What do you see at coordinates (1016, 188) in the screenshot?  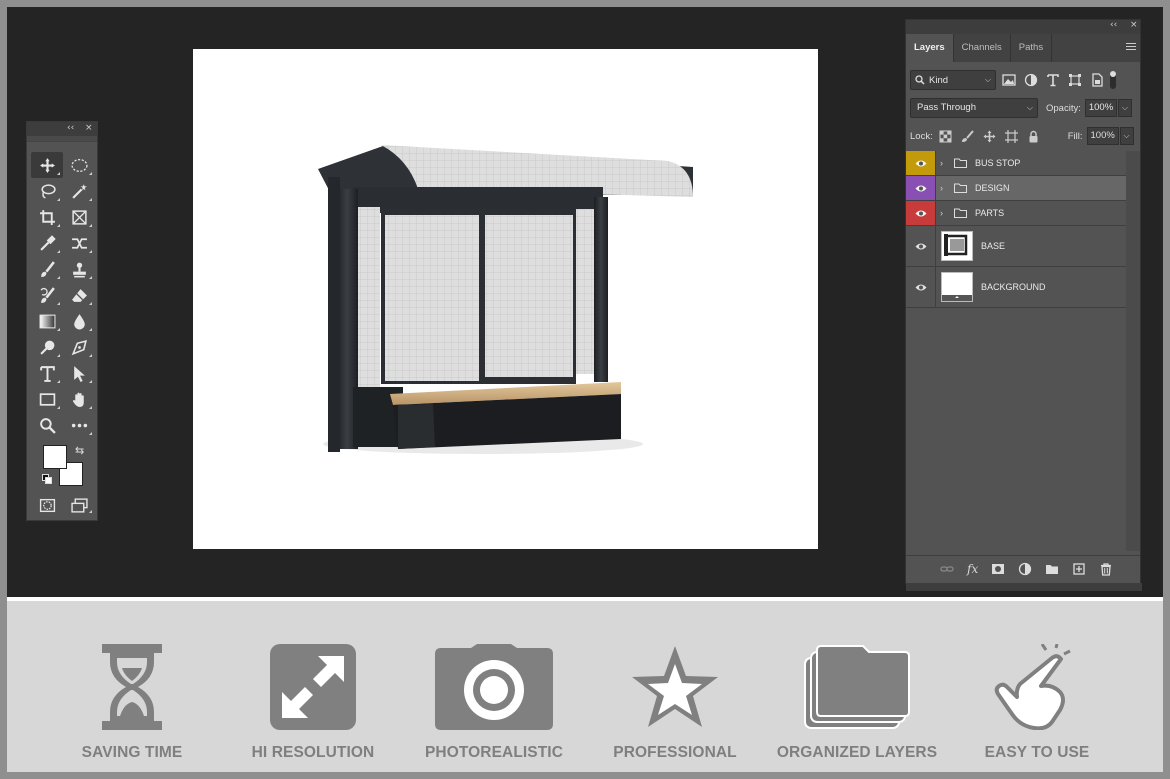 I see `layer-row-design: › DESIGN` at bounding box center [1016, 188].